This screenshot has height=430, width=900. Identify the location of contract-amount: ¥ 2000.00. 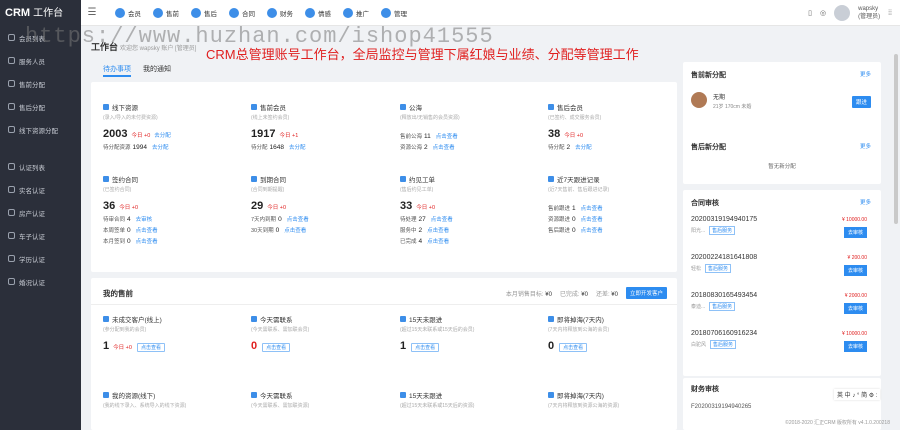
(855, 296).